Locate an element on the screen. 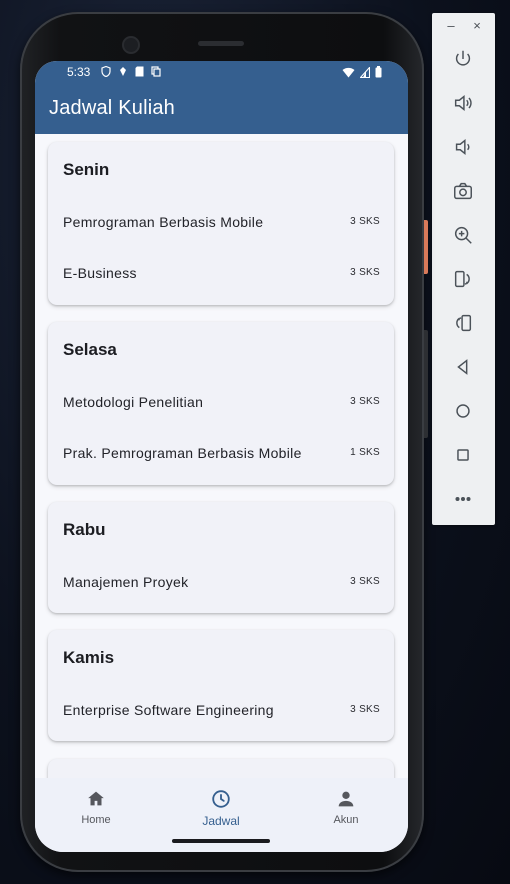  course-sks: 1 SKS is located at coordinates (365, 452).